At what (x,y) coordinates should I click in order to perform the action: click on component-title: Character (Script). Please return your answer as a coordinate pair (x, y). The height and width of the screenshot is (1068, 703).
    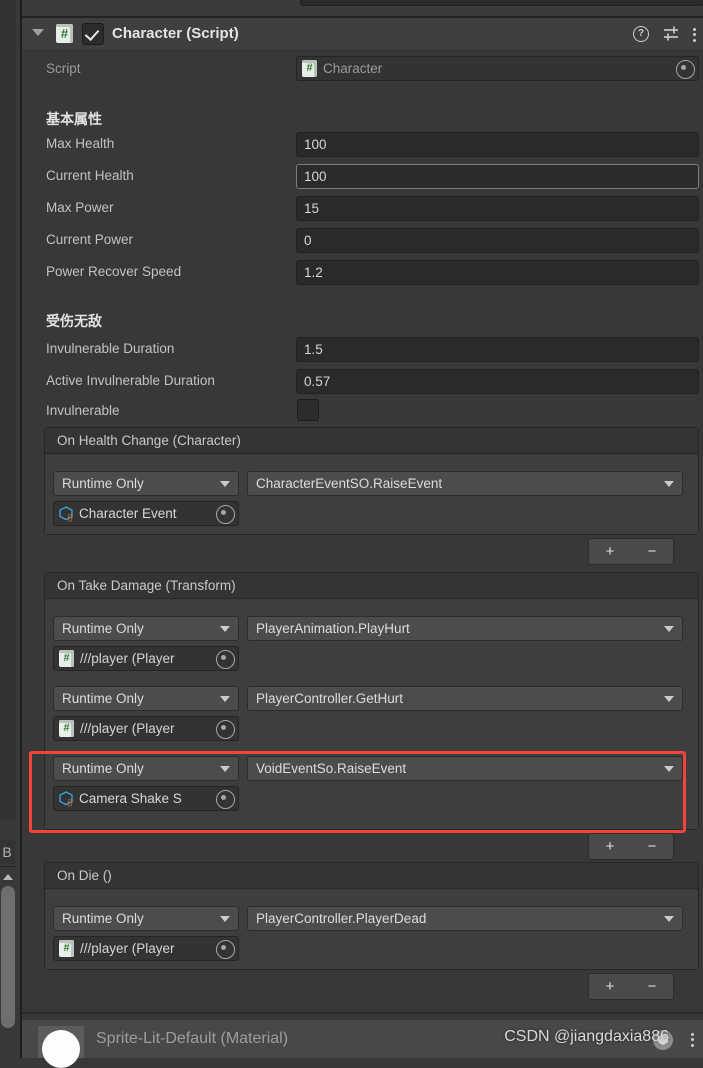
    Looking at the image, I should click on (175, 33).